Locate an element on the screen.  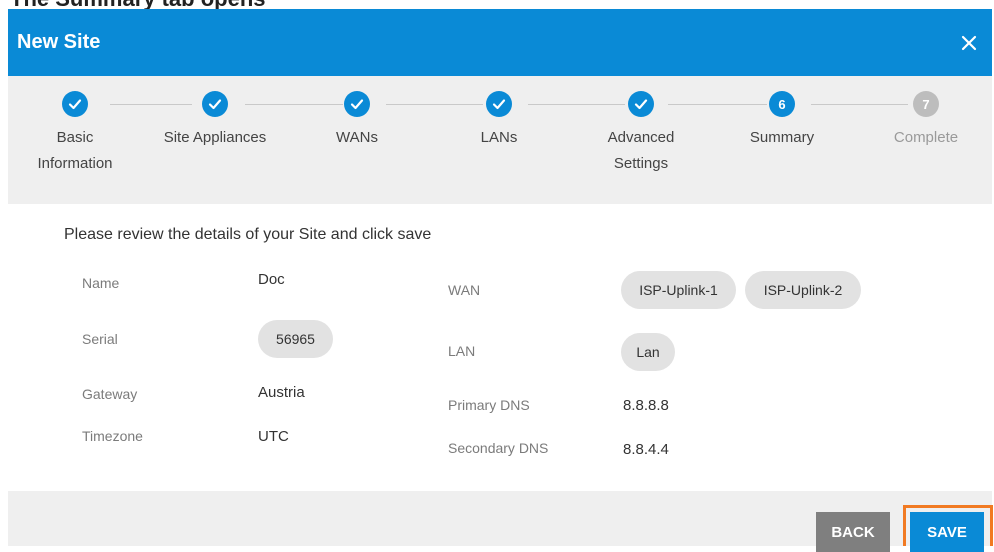
wan-chip: ISP-Uplink-2 is located at coordinates (803, 290).